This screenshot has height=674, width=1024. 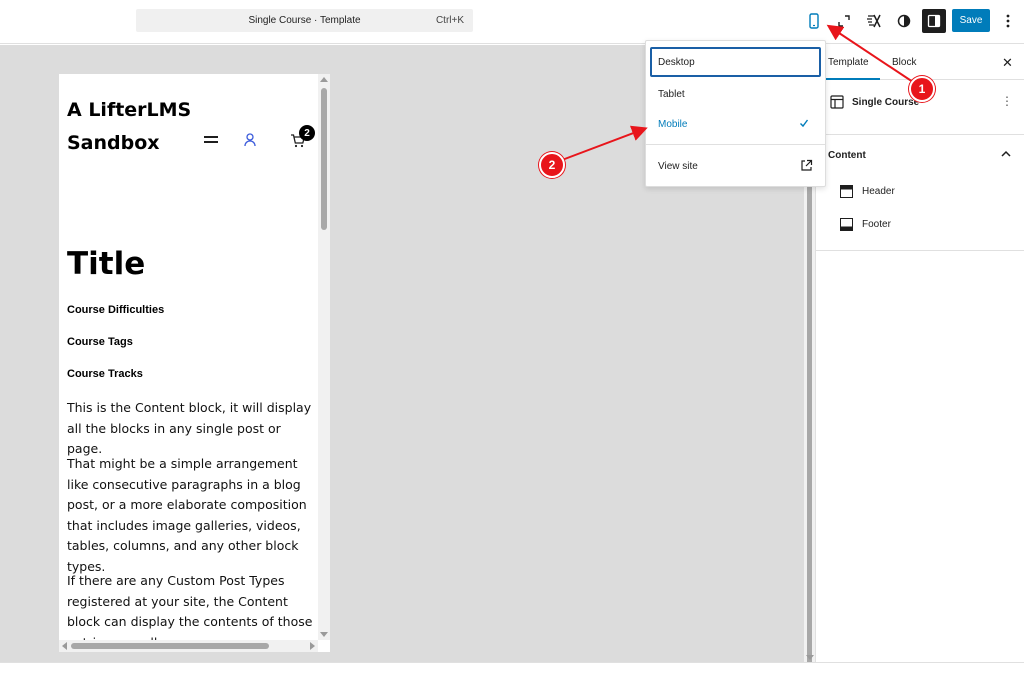 I want to click on mobile-device-icon, so click(x=814, y=21).